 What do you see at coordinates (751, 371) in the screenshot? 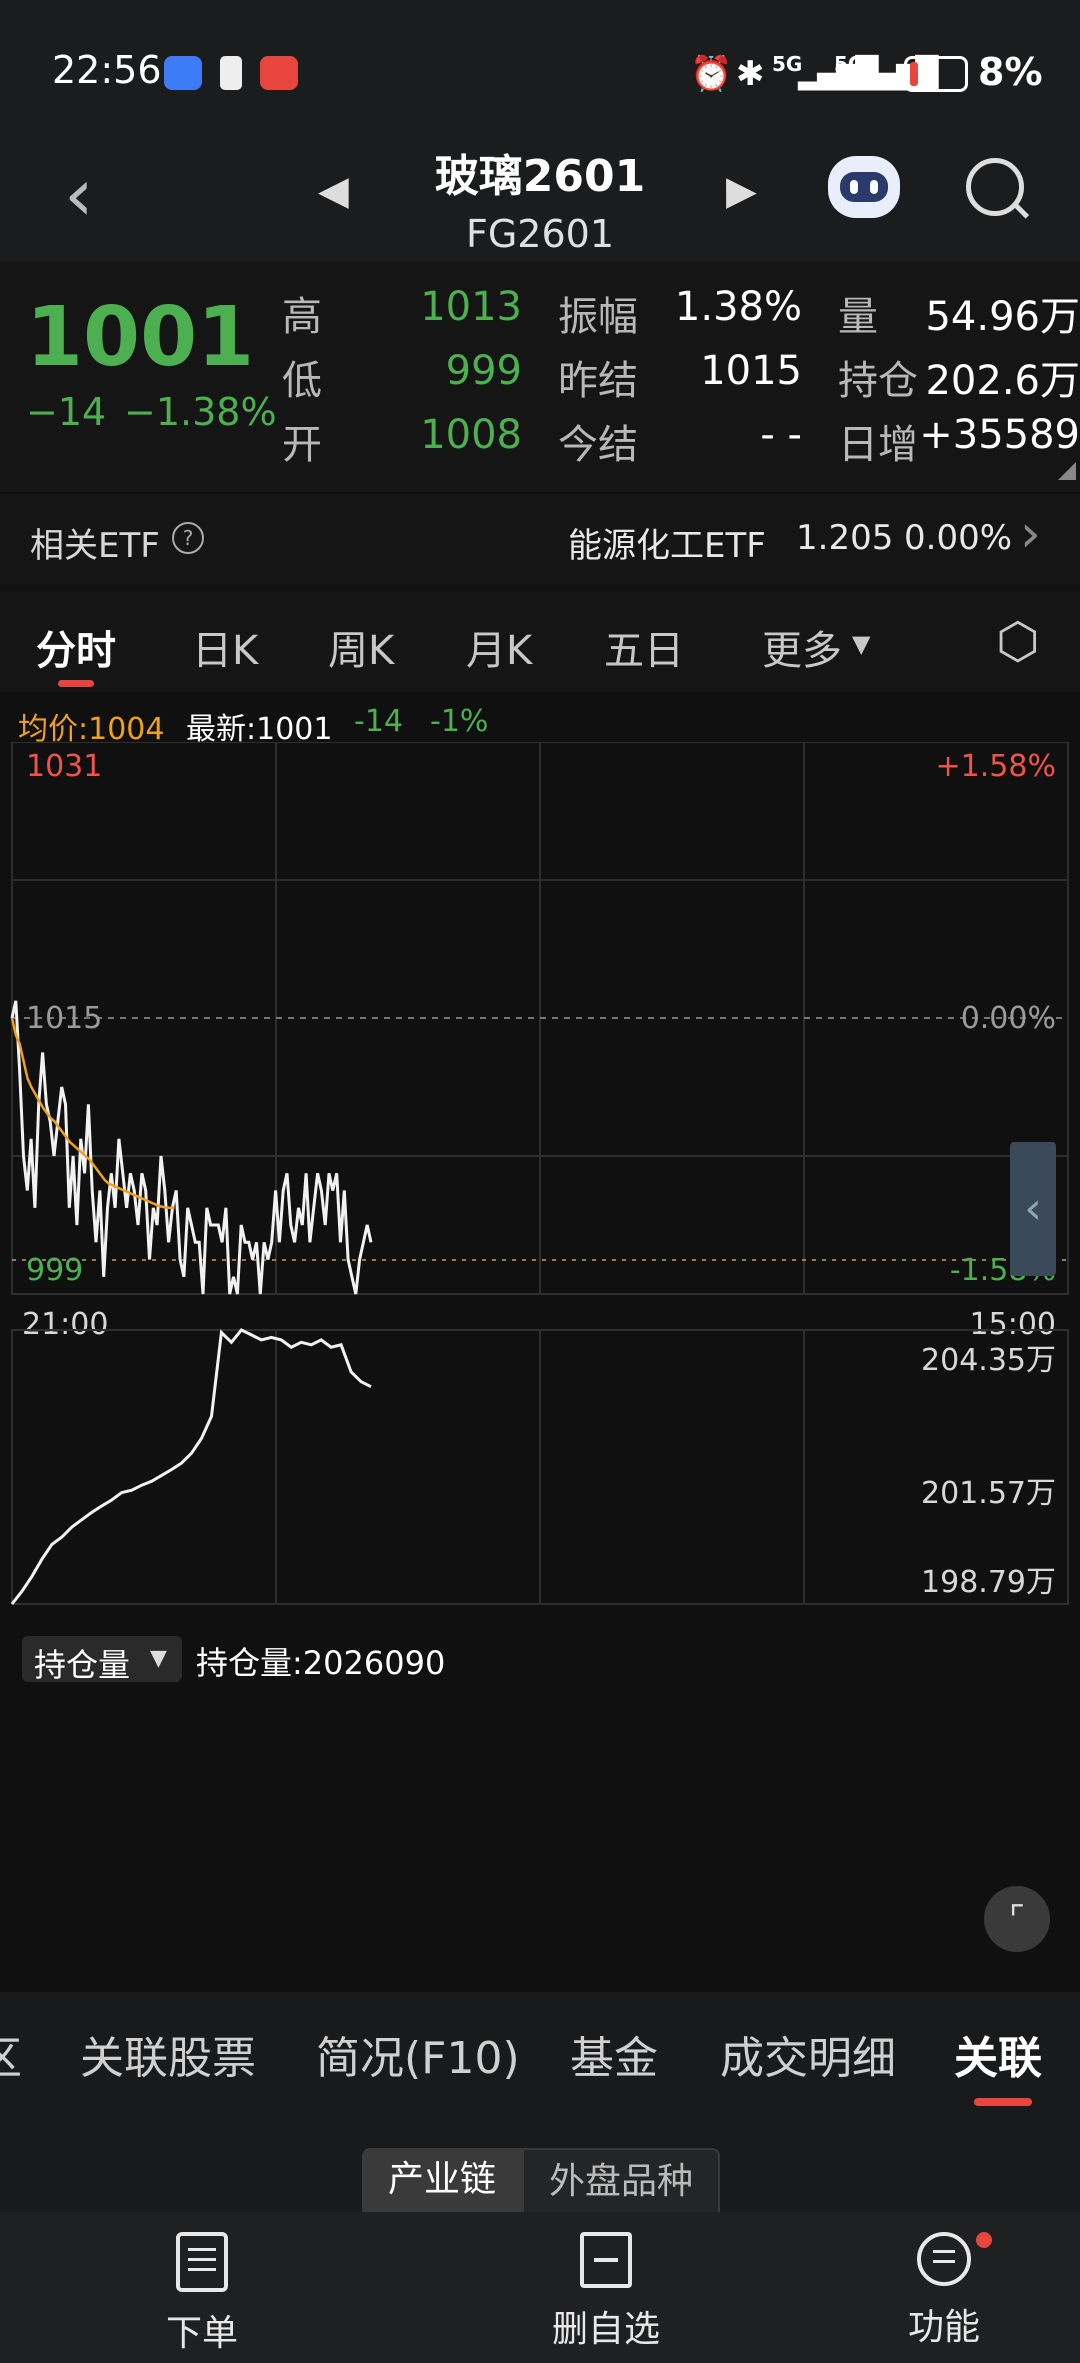
I see `prev-settle-value: 1015` at bounding box center [751, 371].